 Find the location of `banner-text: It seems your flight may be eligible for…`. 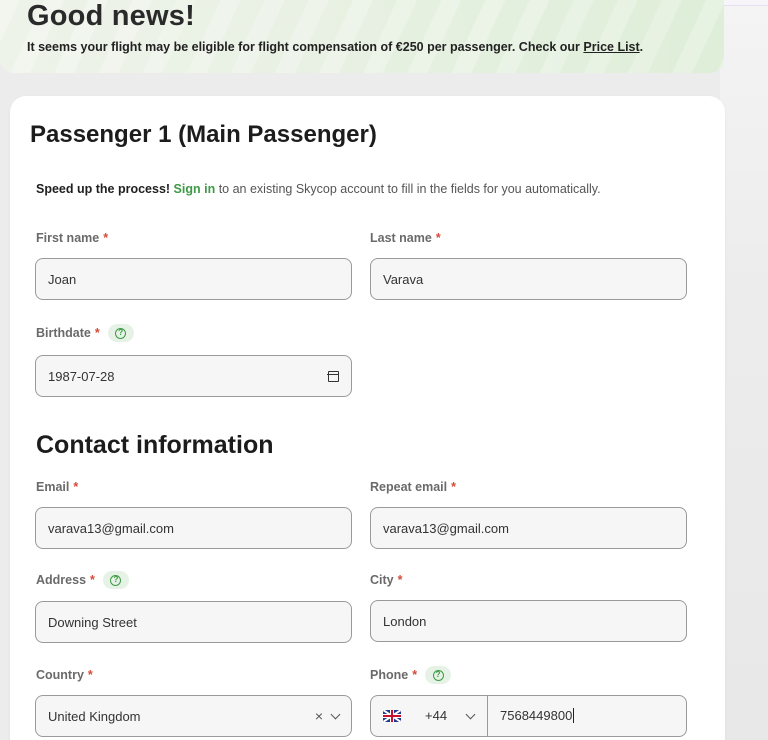

banner-text: It seems your flight may be eligible for… is located at coordinates (335, 47).